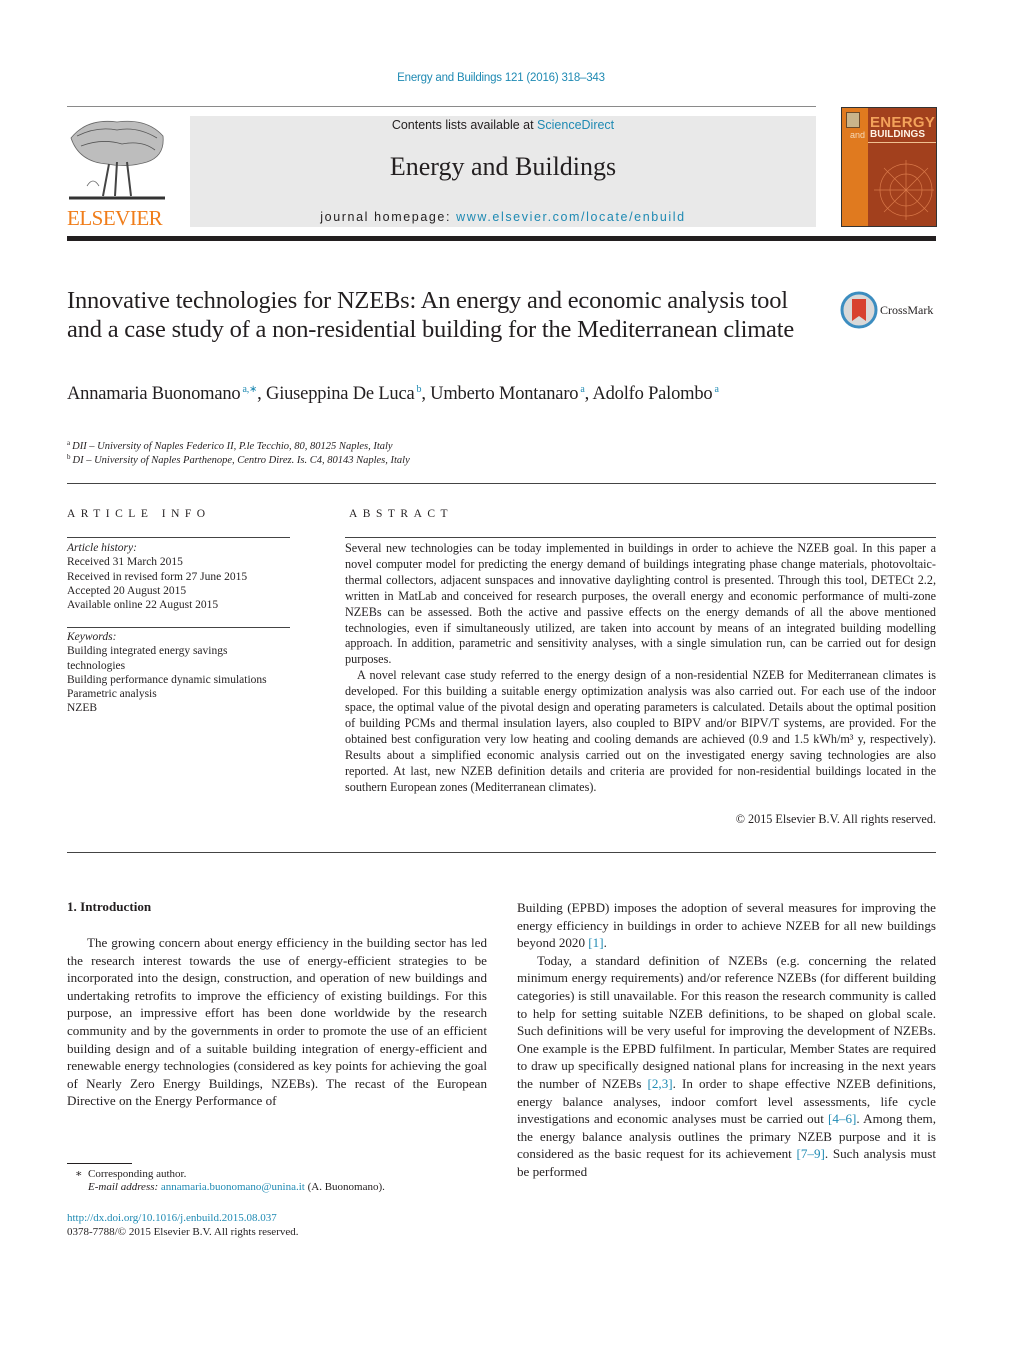 The image size is (1020, 1351). I want to click on reference-link: [7–9], so click(811, 1153).